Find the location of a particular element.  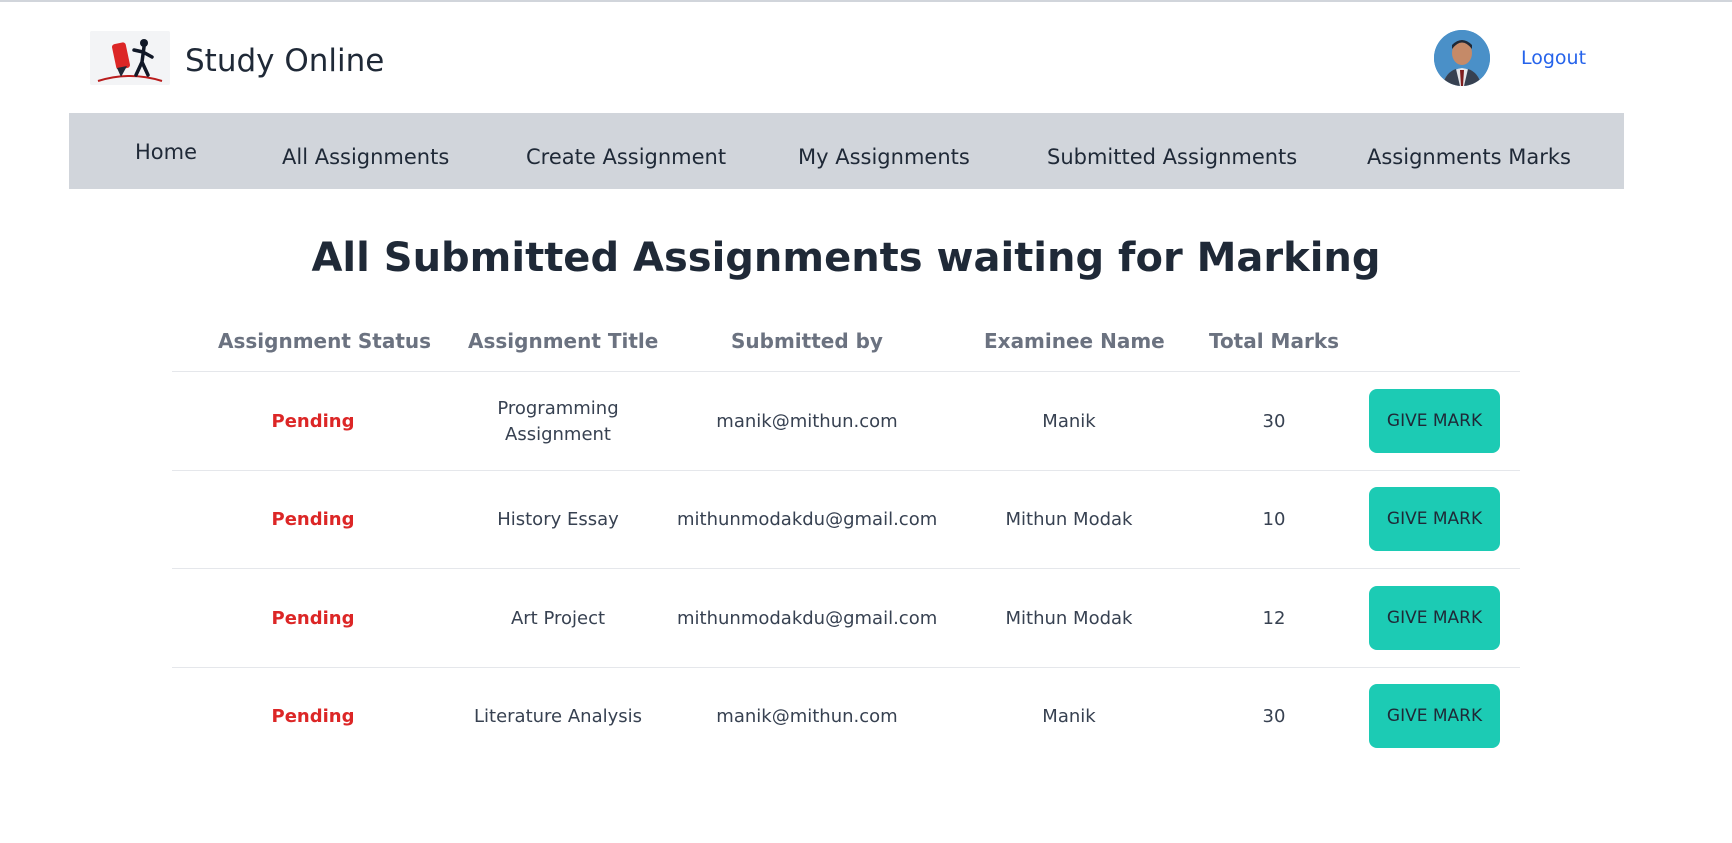

study-online-logo is located at coordinates (130, 58).